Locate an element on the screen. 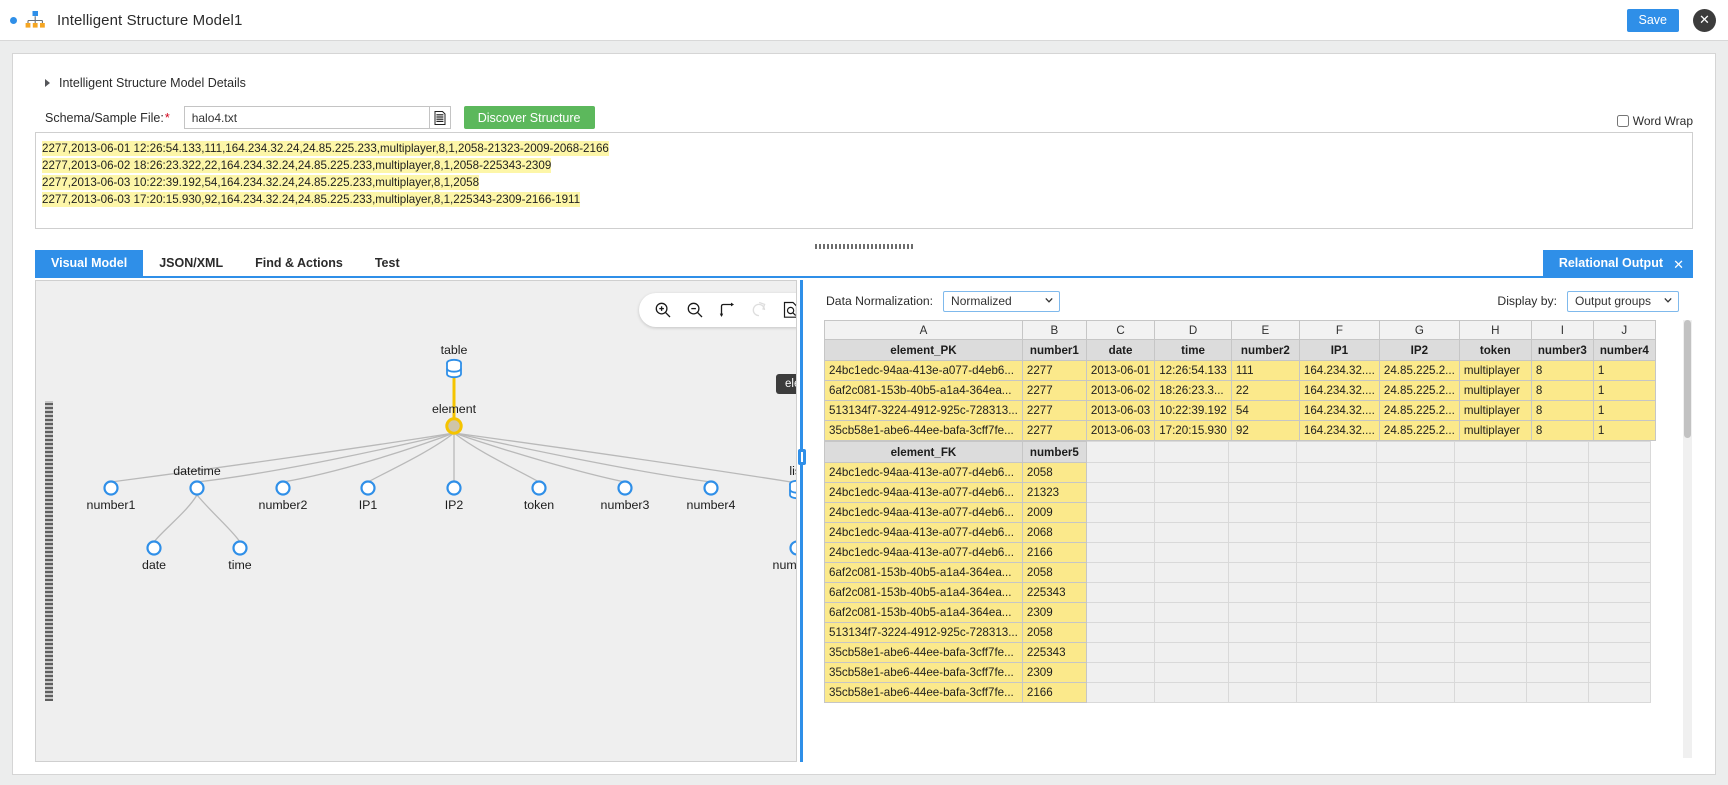 The height and width of the screenshot is (785, 1728). table-cell: 225343 is located at coordinates (1054, 652).